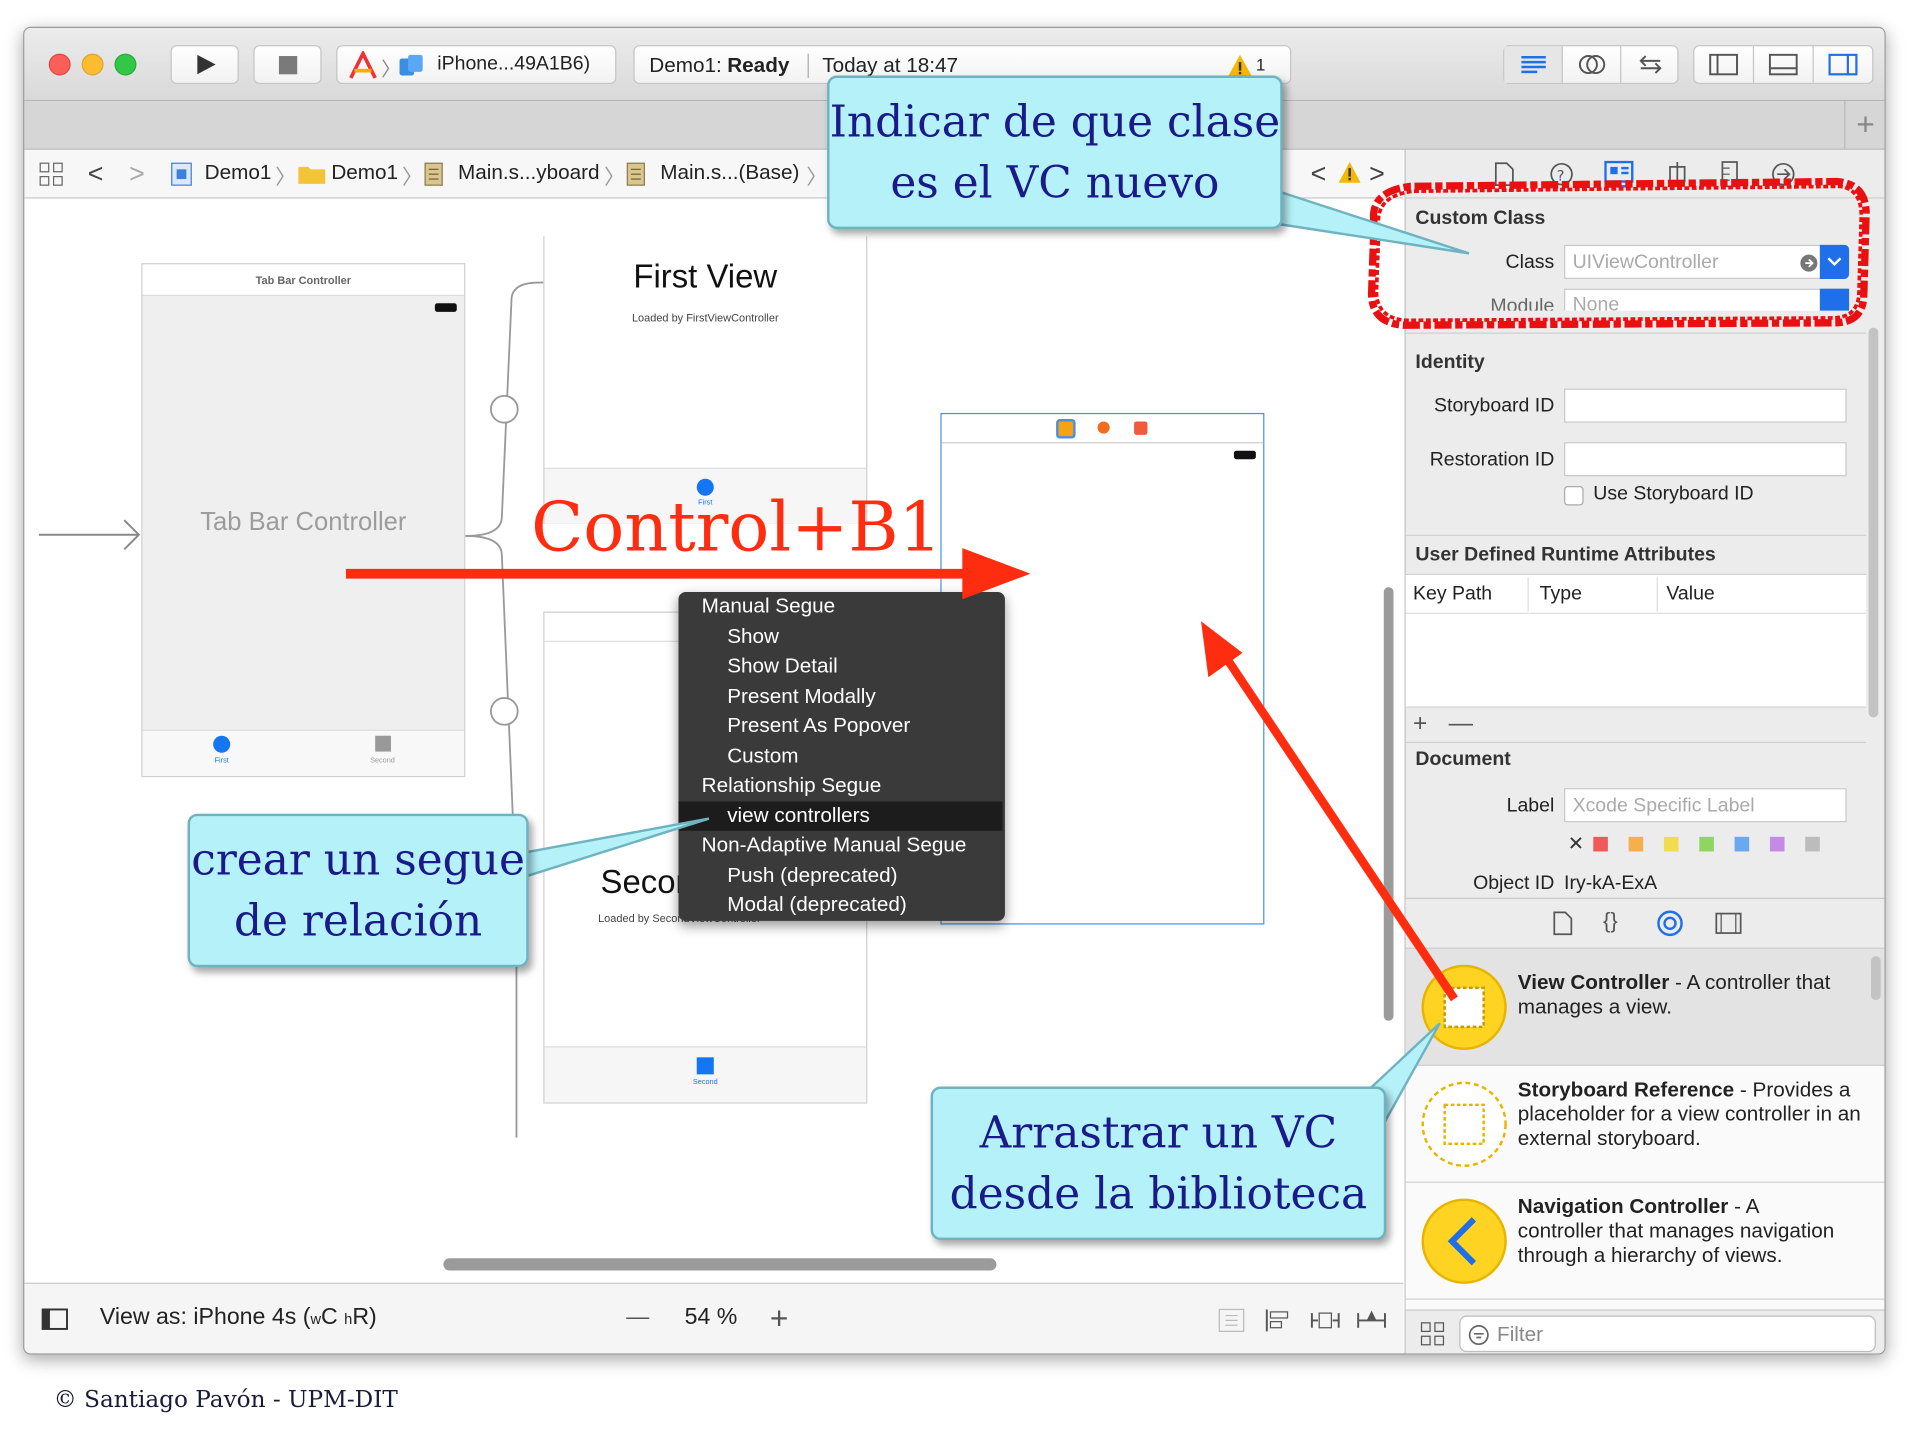  I want to click on callout-line: Arrastrar un VC, so click(1158, 1133).